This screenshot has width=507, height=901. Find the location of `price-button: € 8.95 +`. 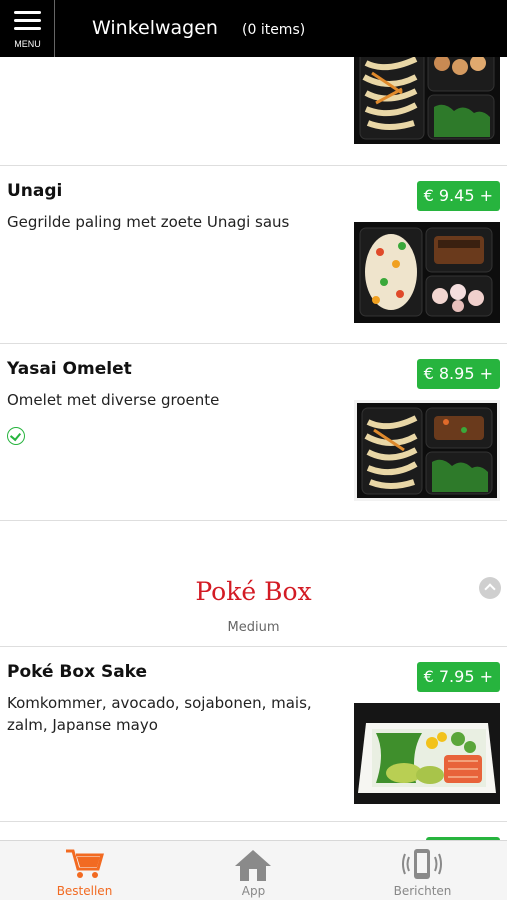

price-button: € 8.95 + is located at coordinates (458, 374).